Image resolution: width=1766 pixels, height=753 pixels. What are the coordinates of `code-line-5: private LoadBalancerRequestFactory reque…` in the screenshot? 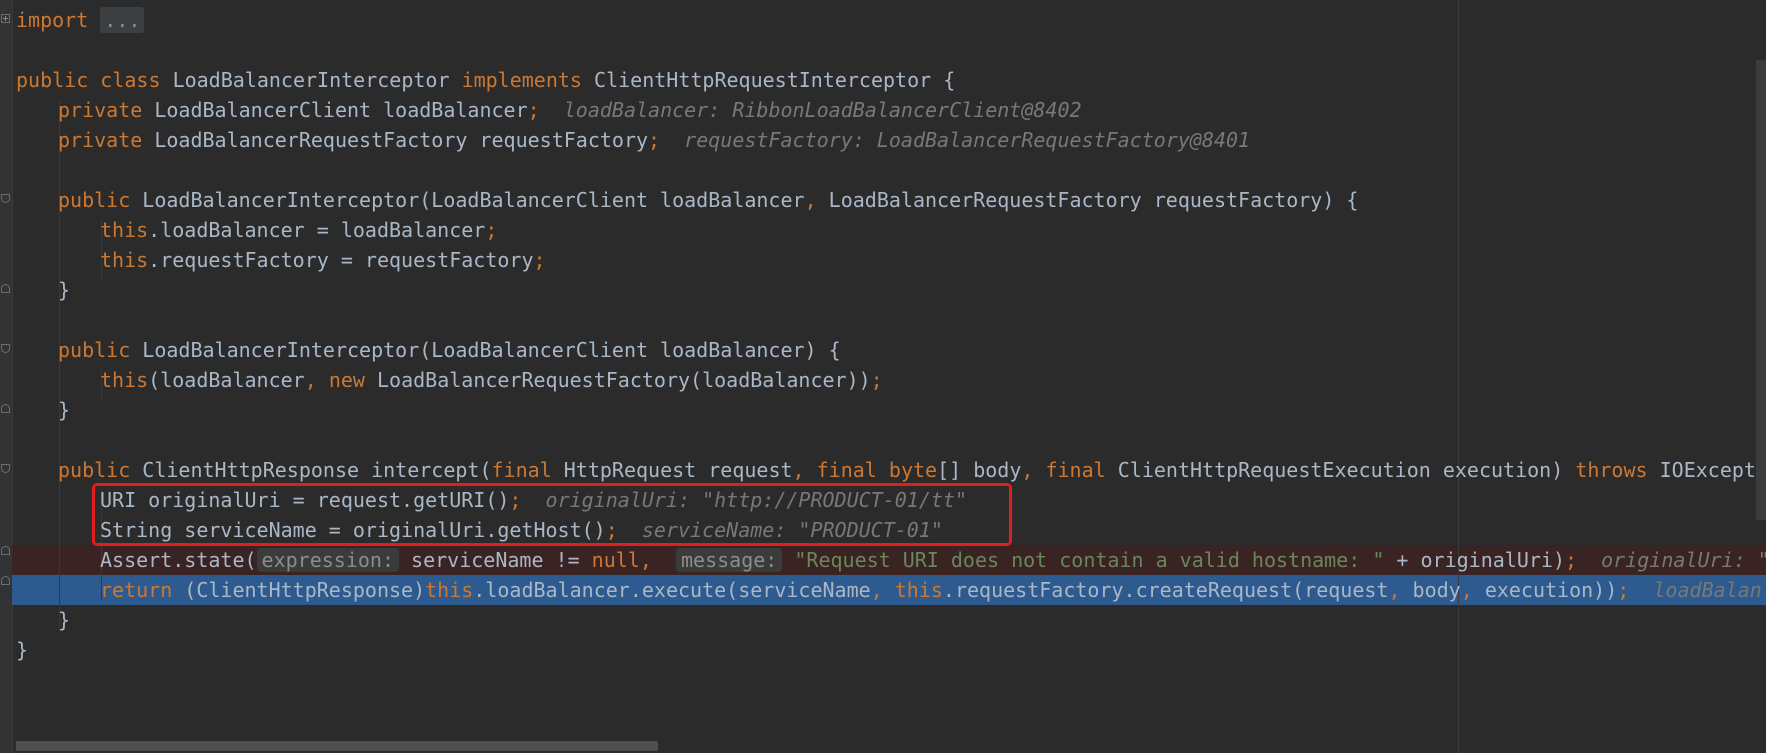 It's located at (654, 140).